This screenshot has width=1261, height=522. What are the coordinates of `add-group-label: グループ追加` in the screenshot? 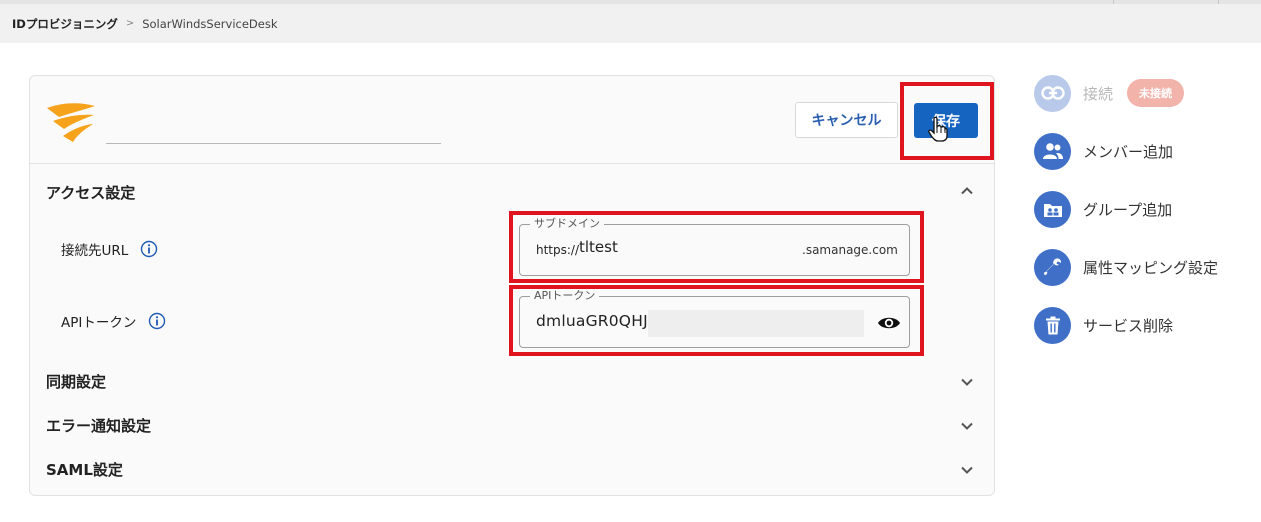 It's located at (1128, 209).